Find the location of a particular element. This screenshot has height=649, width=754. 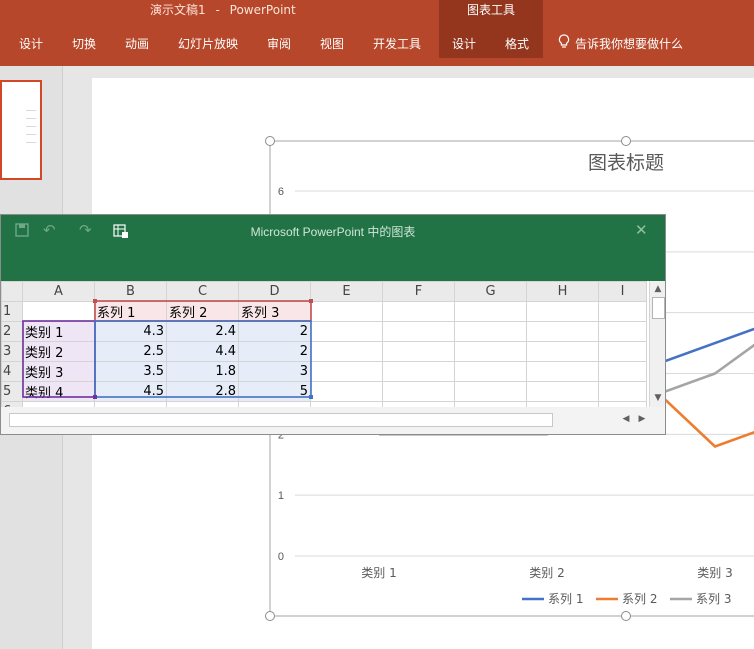

horizontal-scrollbar: ◀ ▶ is located at coordinates (325, 420).